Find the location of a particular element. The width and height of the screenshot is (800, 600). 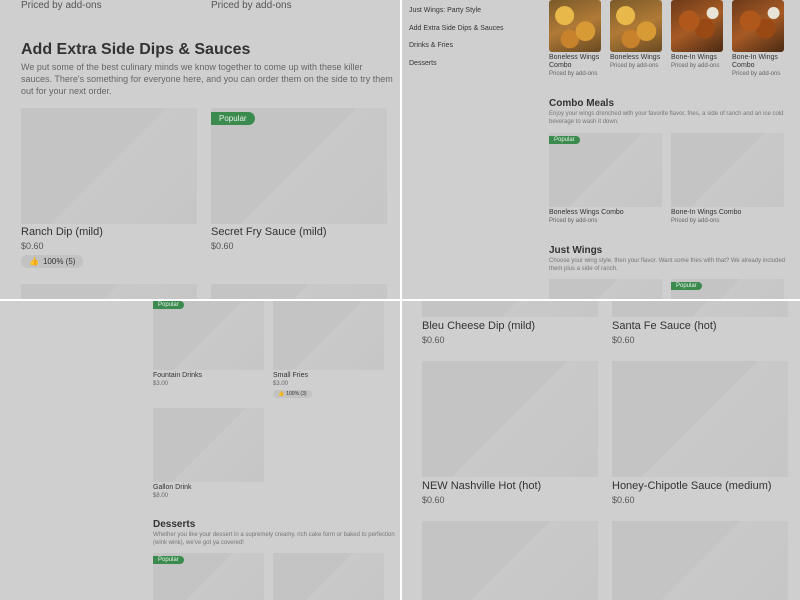

item-name: Ranch Dip (mild) is located at coordinates (62, 232).